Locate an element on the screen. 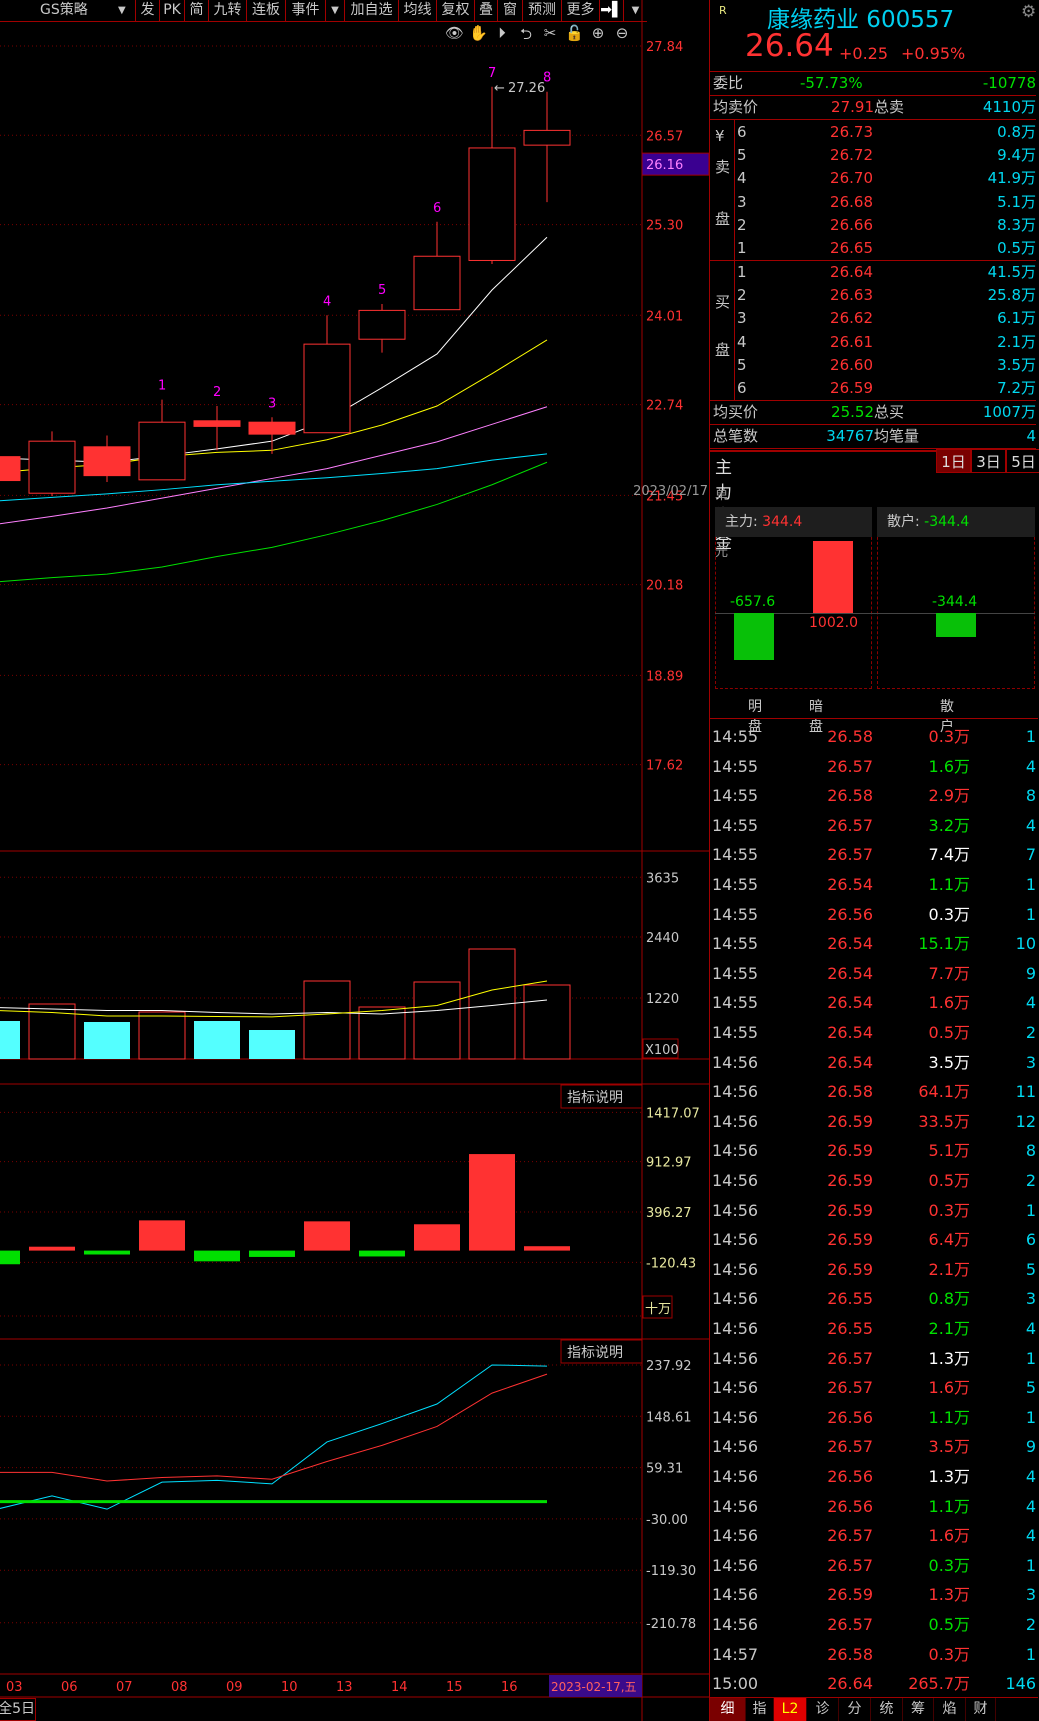  tick-row: 14:56 26.59 0.5万 2 is located at coordinates (873, 1180).